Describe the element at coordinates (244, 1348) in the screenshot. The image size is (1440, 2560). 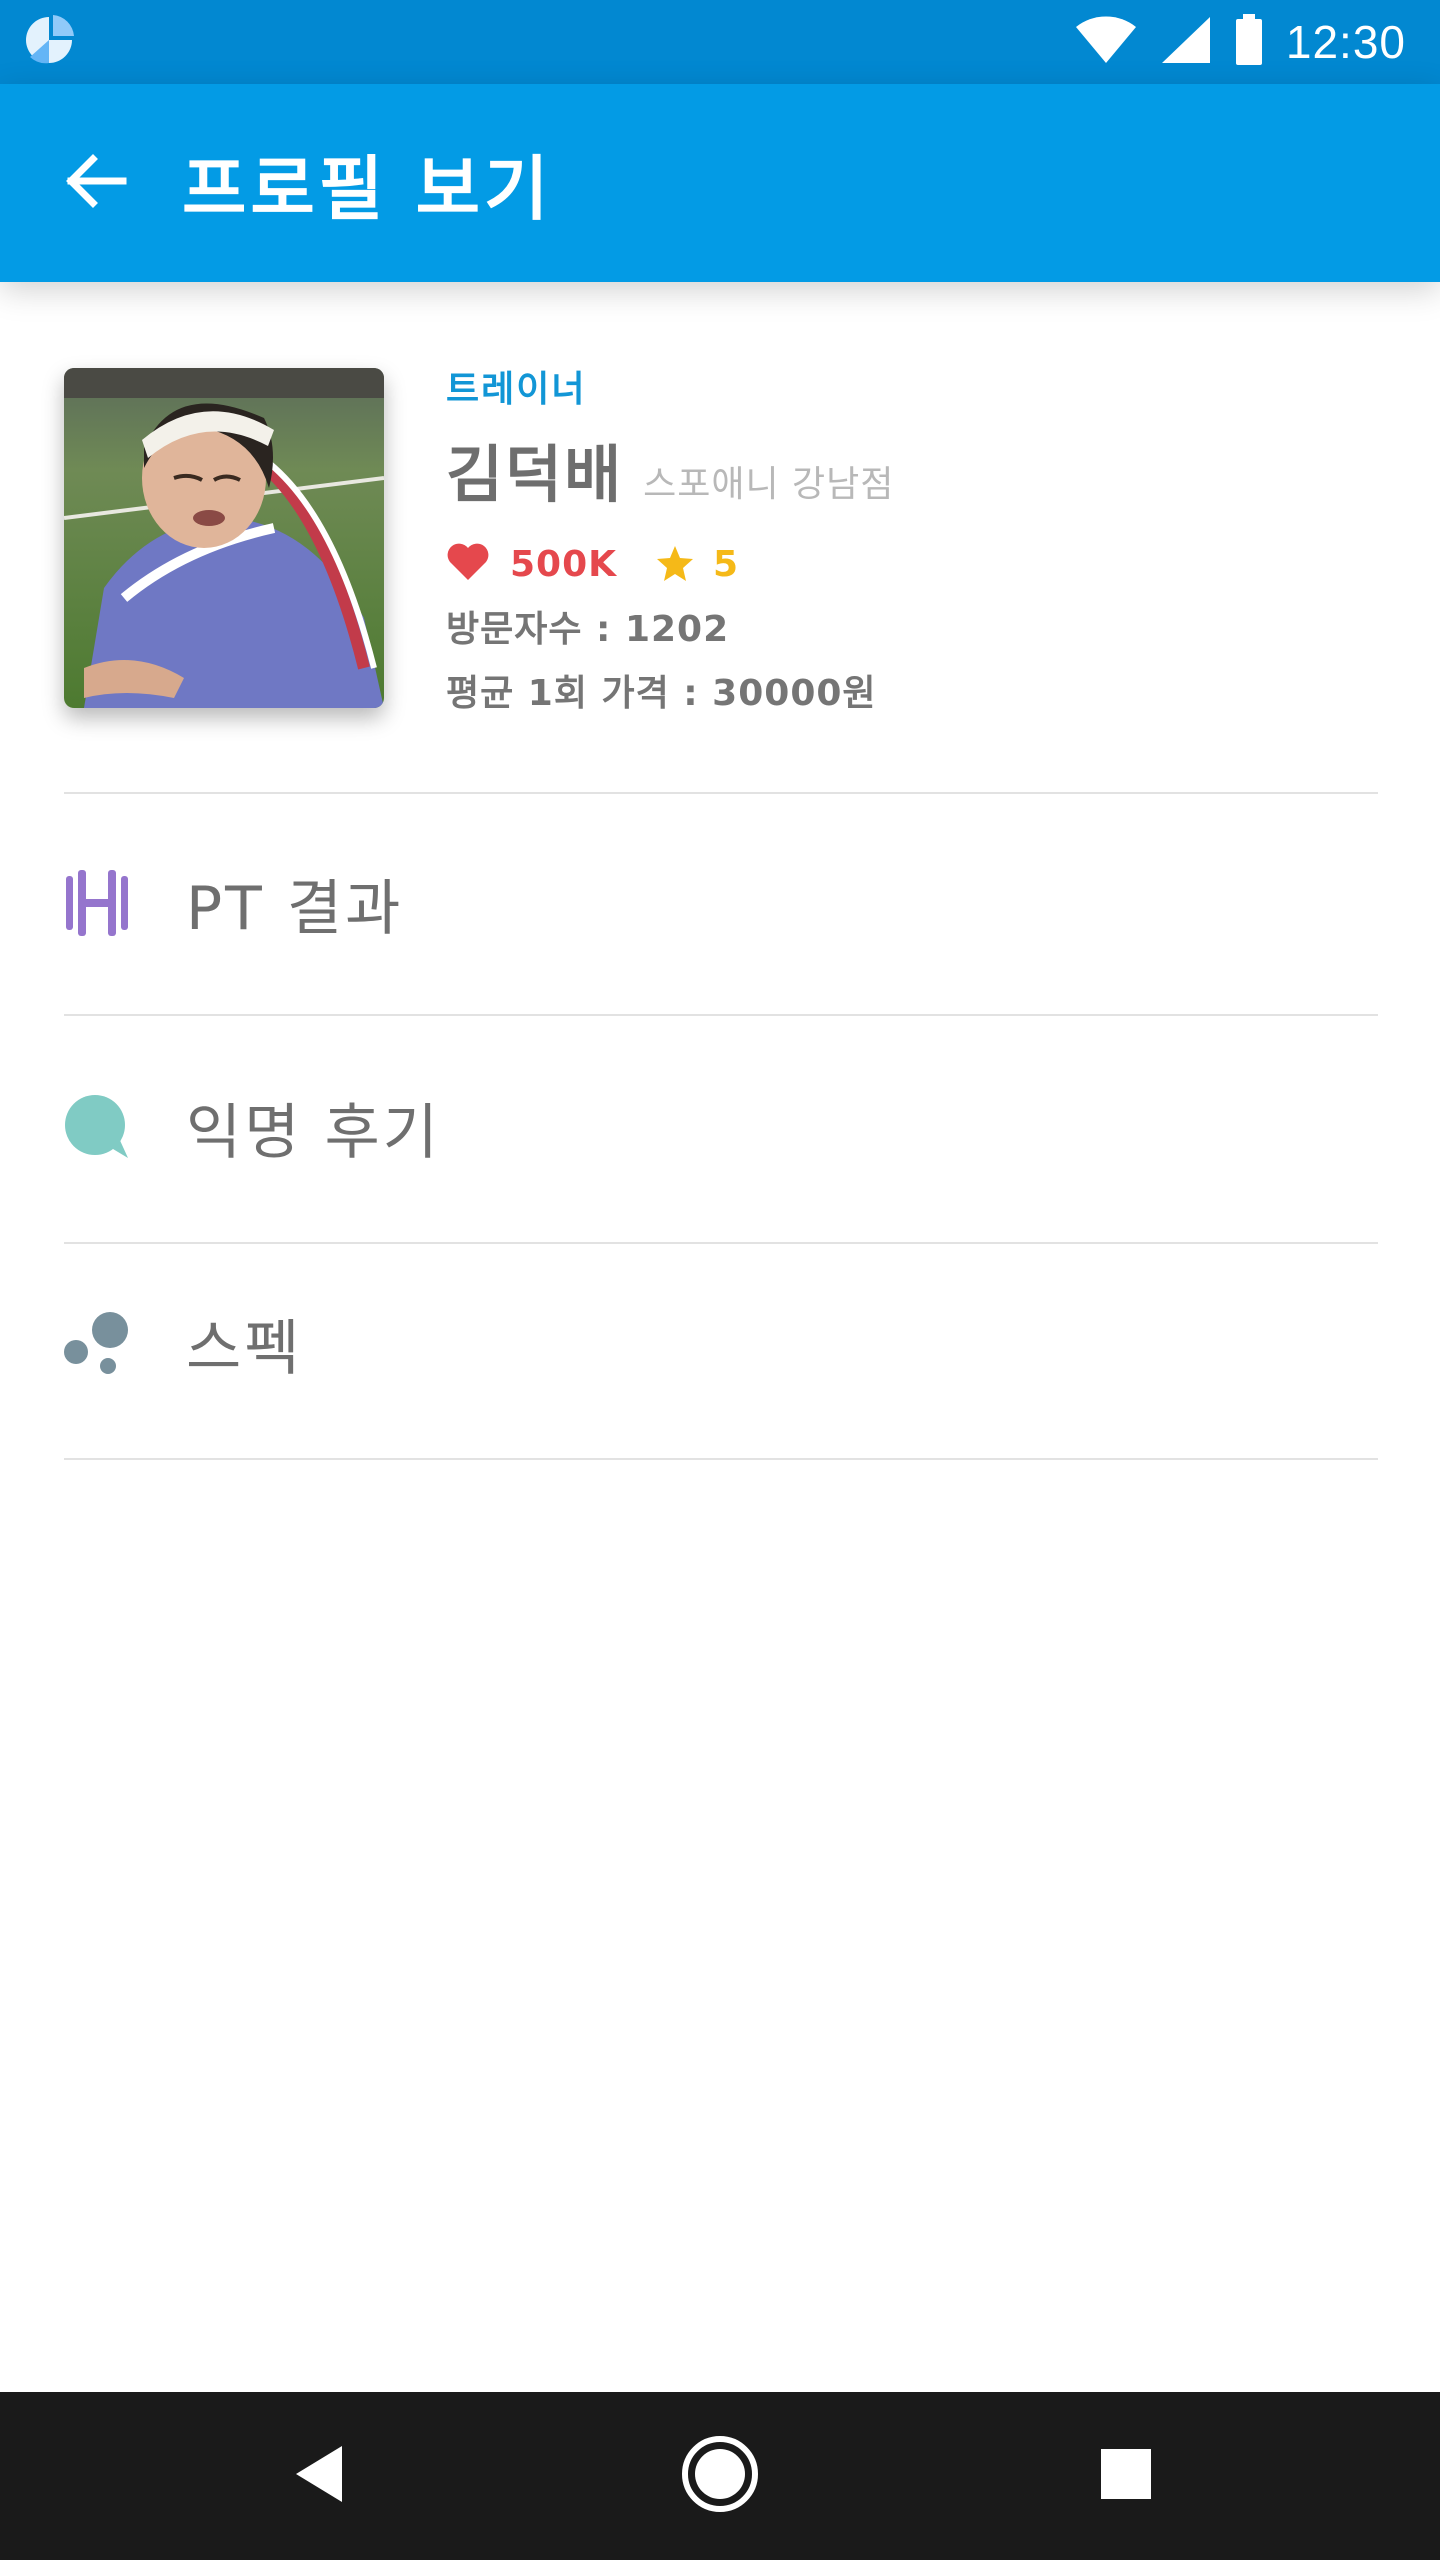
I see `menu-label-specs: 스펙` at that location.